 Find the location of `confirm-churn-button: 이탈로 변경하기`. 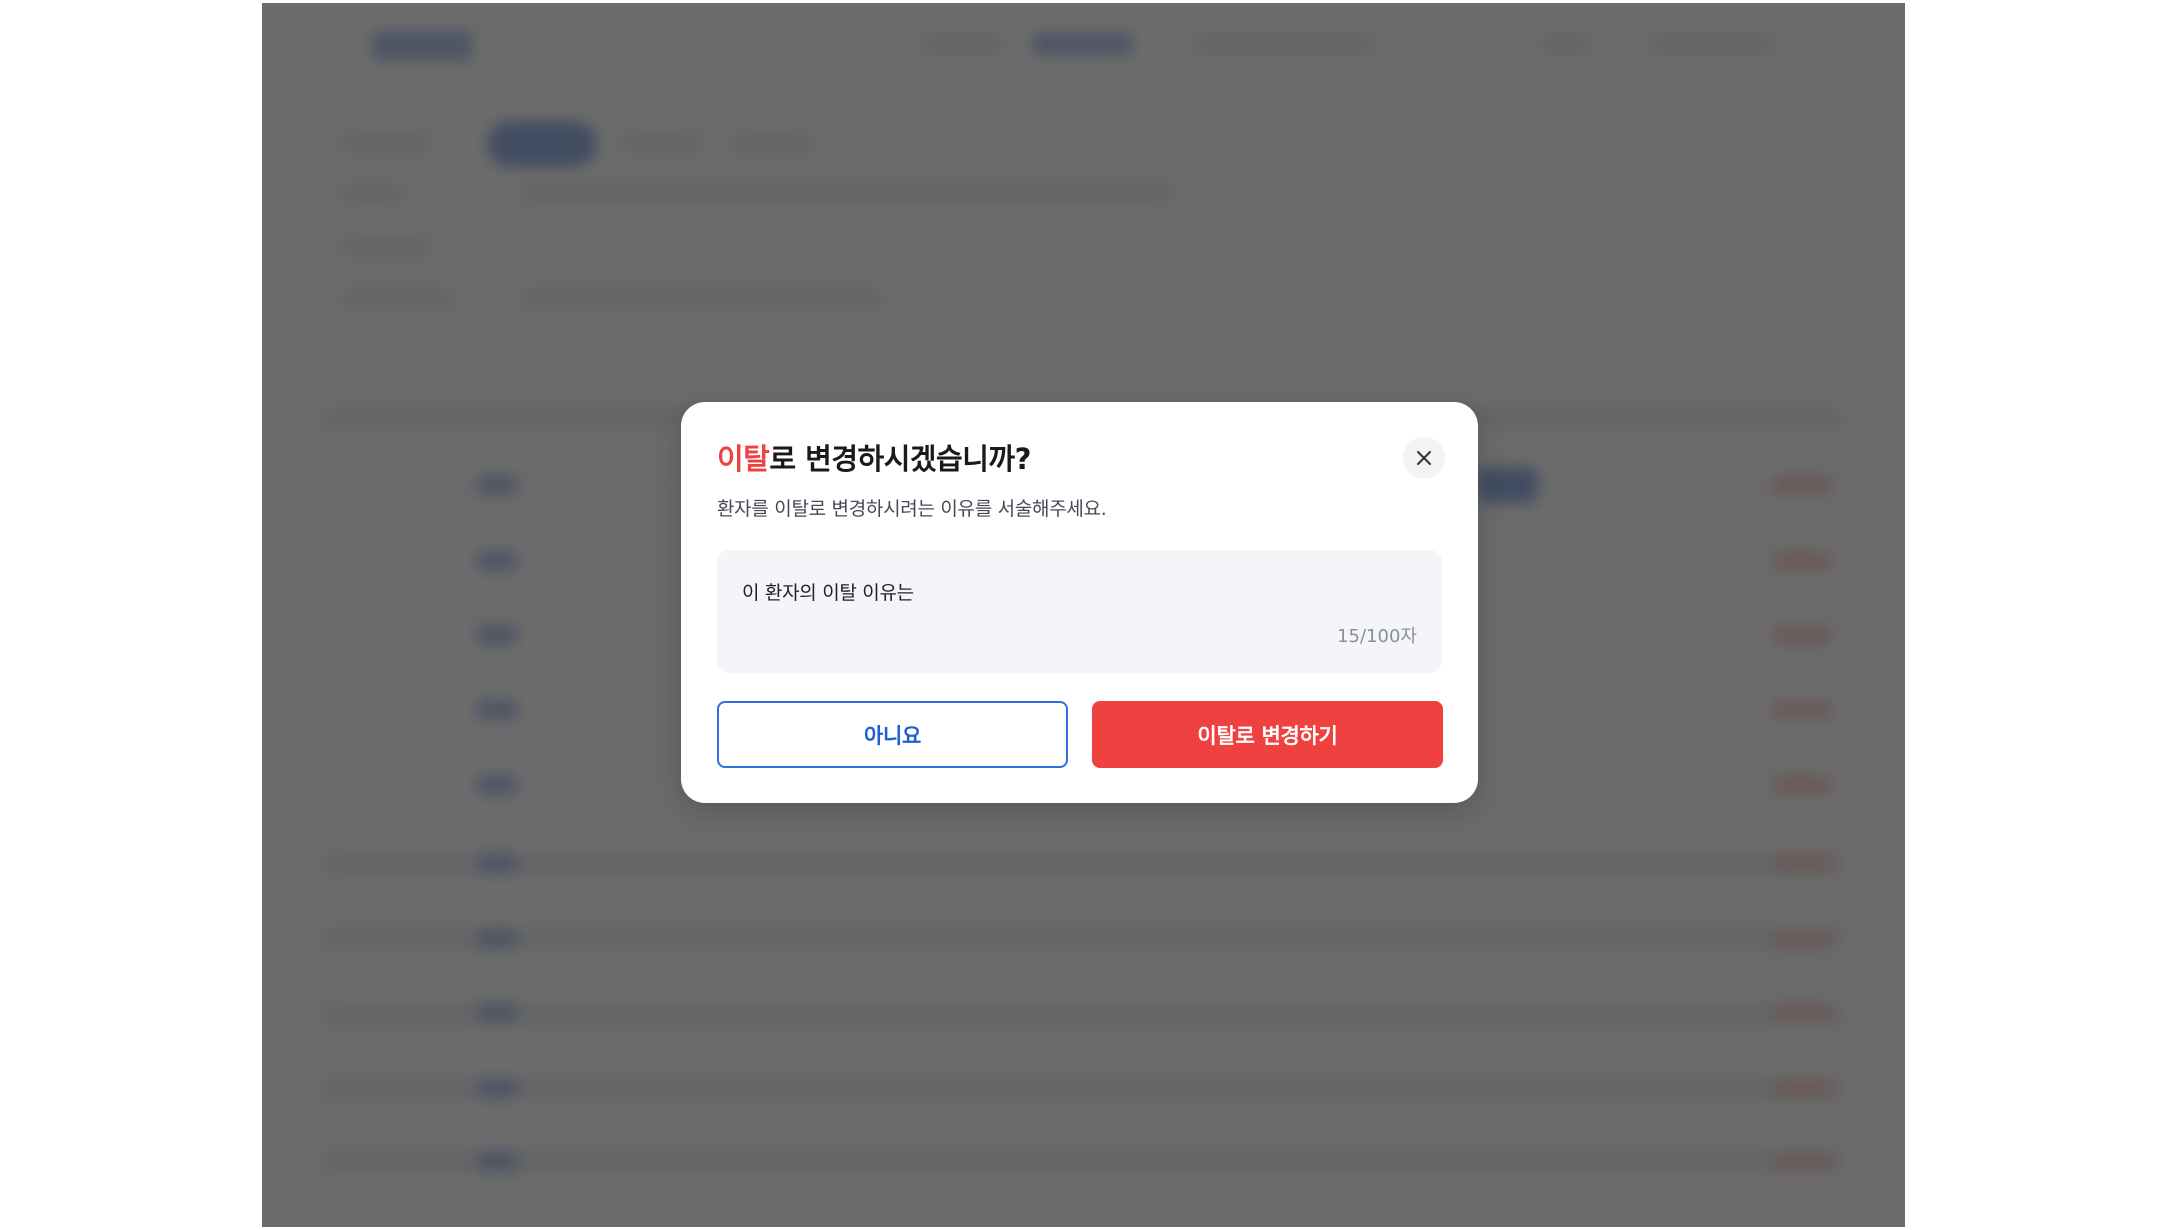

confirm-churn-button: 이탈로 변경하기 is located at coordinates (1267, 734).